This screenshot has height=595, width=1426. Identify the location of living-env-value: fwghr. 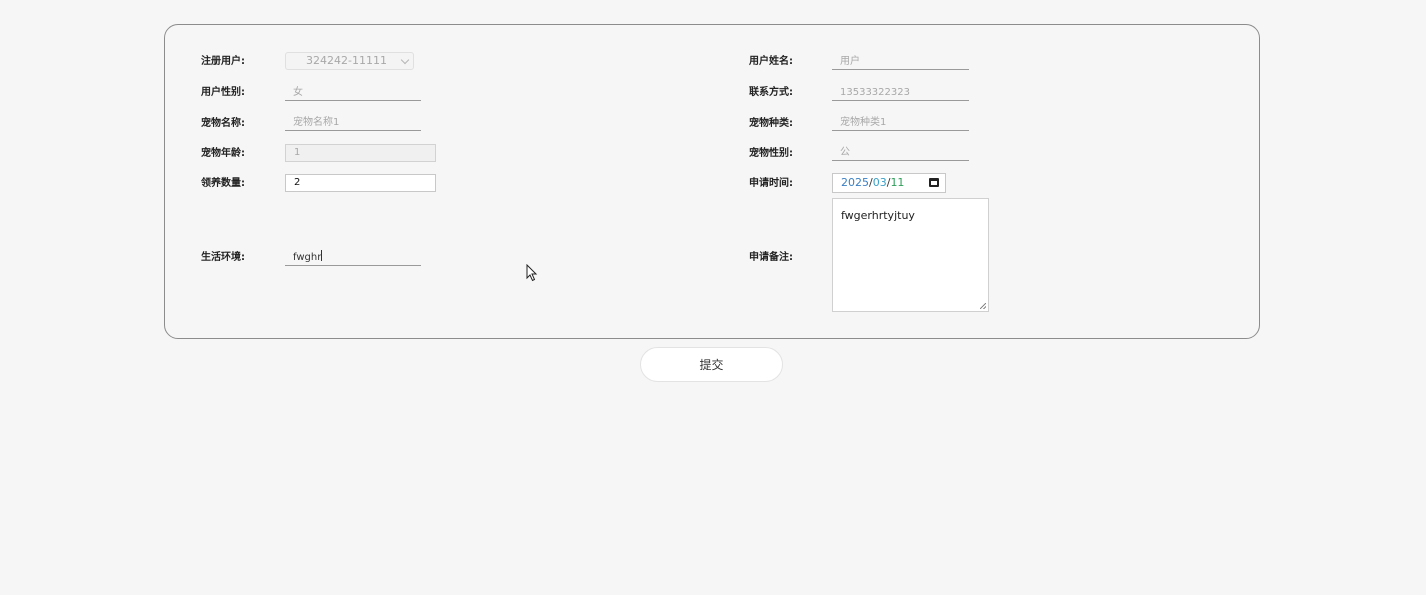
(307, 257).